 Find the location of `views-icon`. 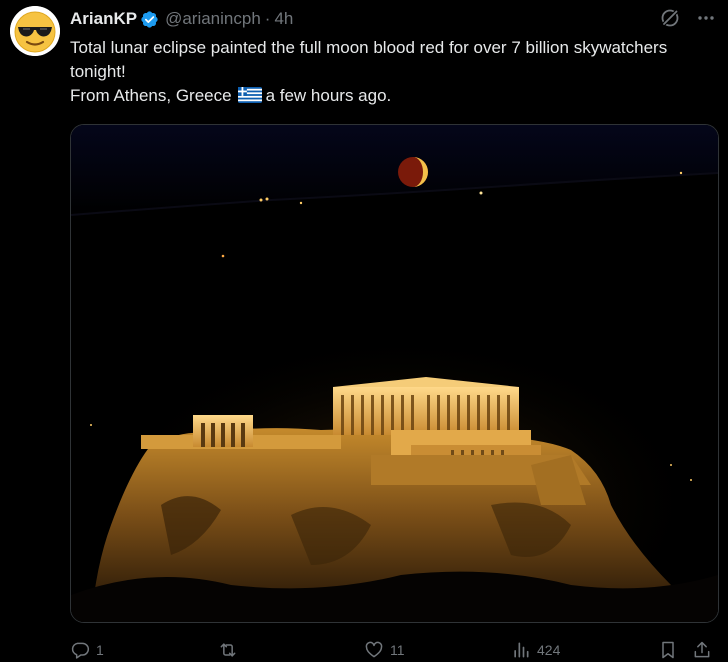

views-icon is located at coordinates (521, 650).